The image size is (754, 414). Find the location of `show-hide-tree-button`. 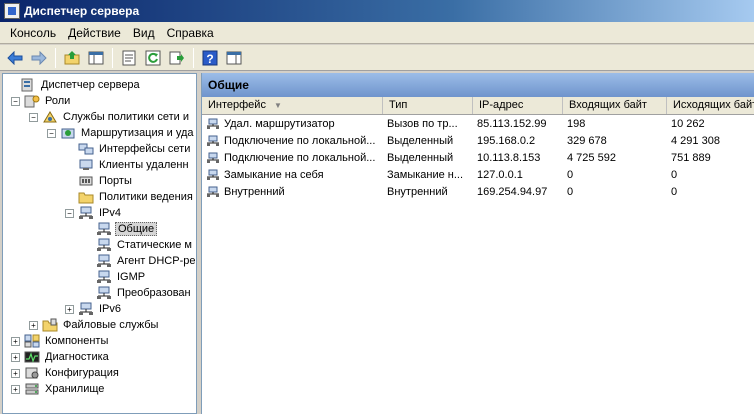

show-hide-tree-button is located at coordinates (96, 58).